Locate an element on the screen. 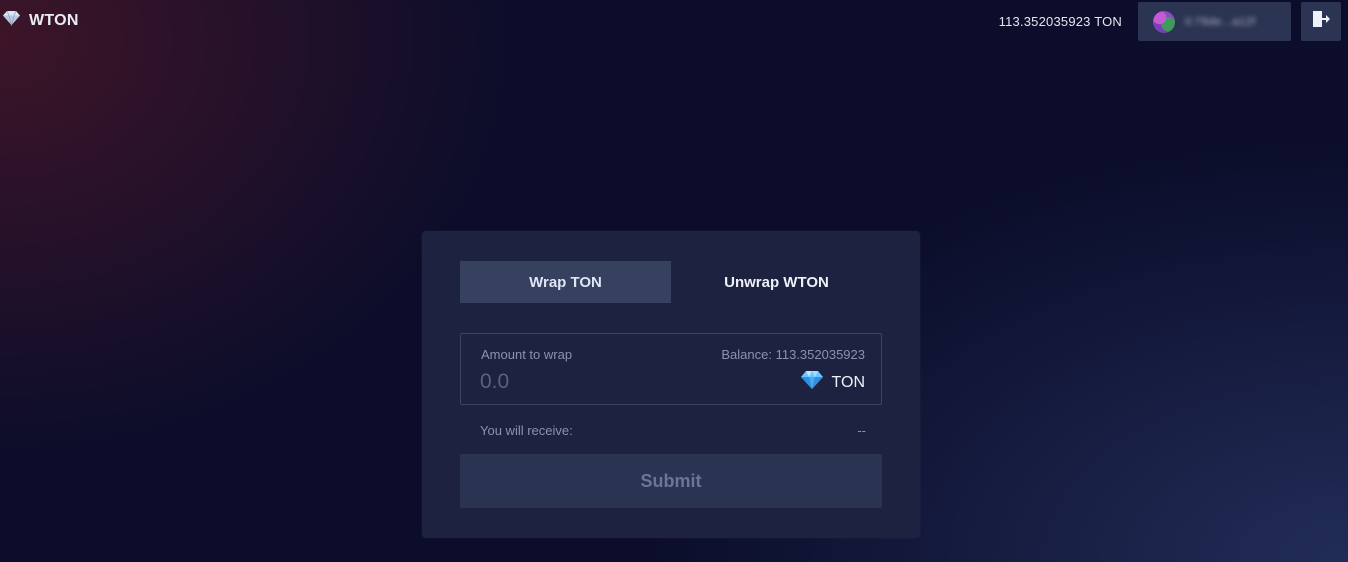  wallet-address: 0:78de...a12f is located at coordinates (1220, 21).